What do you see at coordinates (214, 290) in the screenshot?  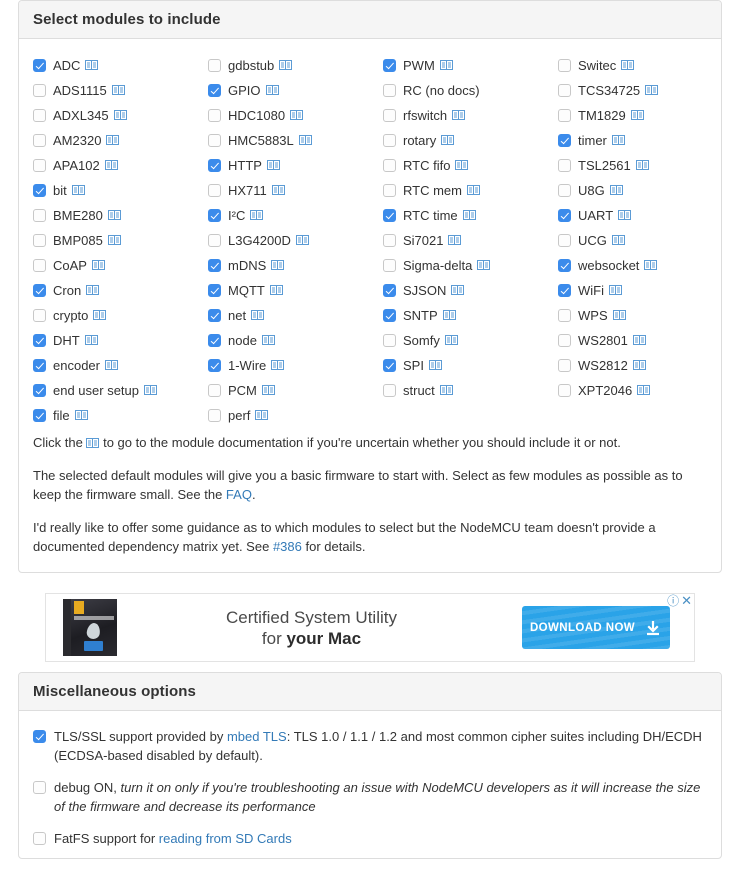 I see `module-checkbox-mqtt` at bounding box center [214, 290].